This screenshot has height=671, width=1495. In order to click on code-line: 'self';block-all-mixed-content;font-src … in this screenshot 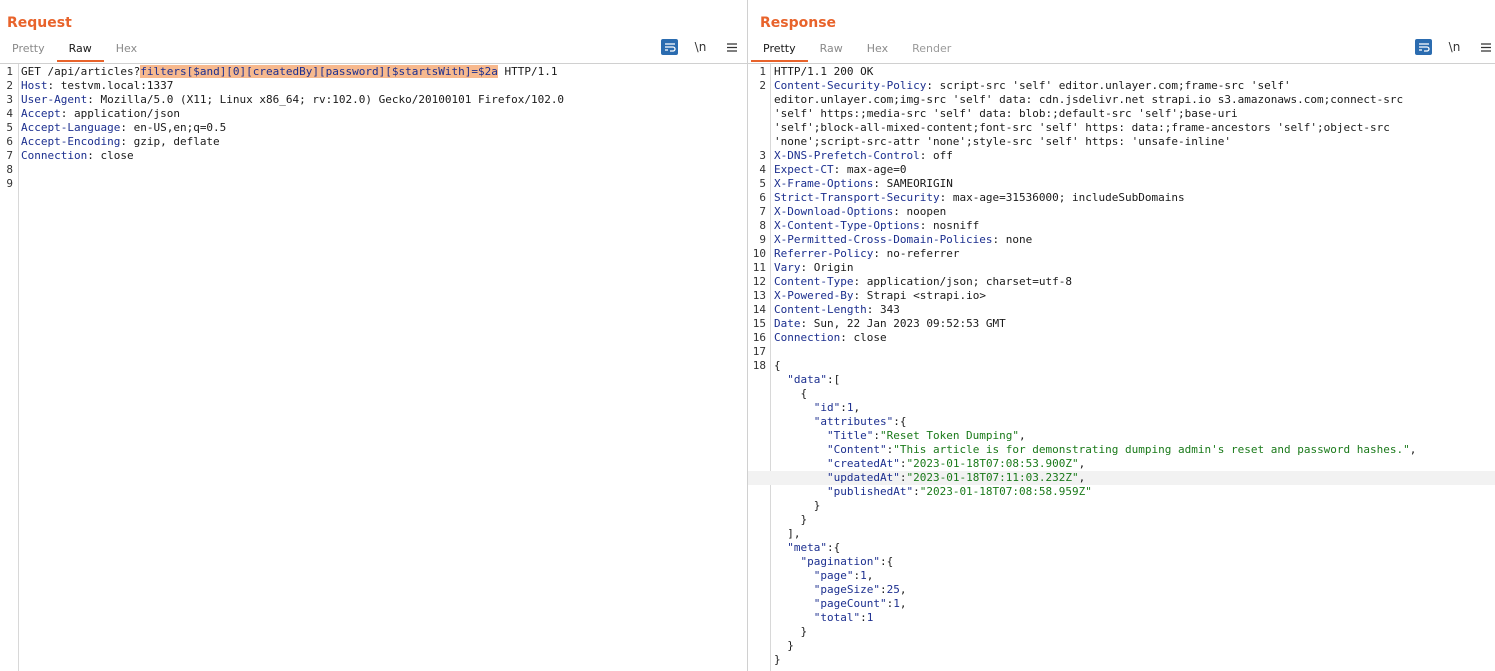, I will do `click(1121, 128)`.